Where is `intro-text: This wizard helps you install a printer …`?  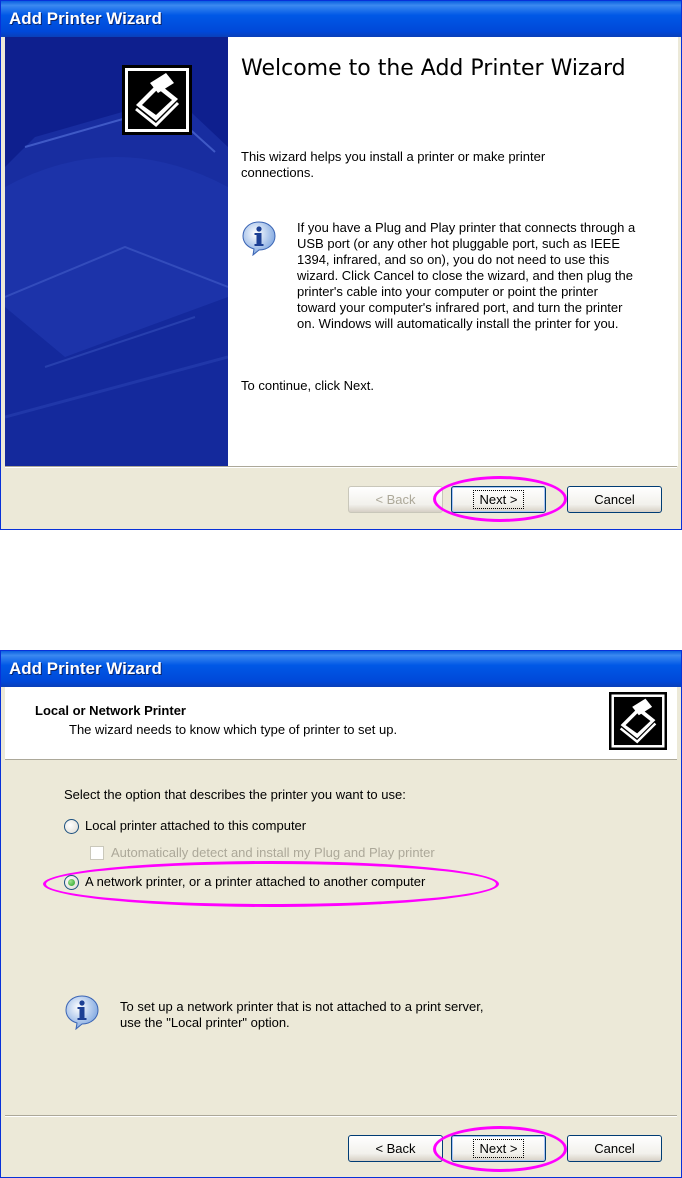 intro-text: This wizard helps you install a printer … is located at coordinates (393, 164).